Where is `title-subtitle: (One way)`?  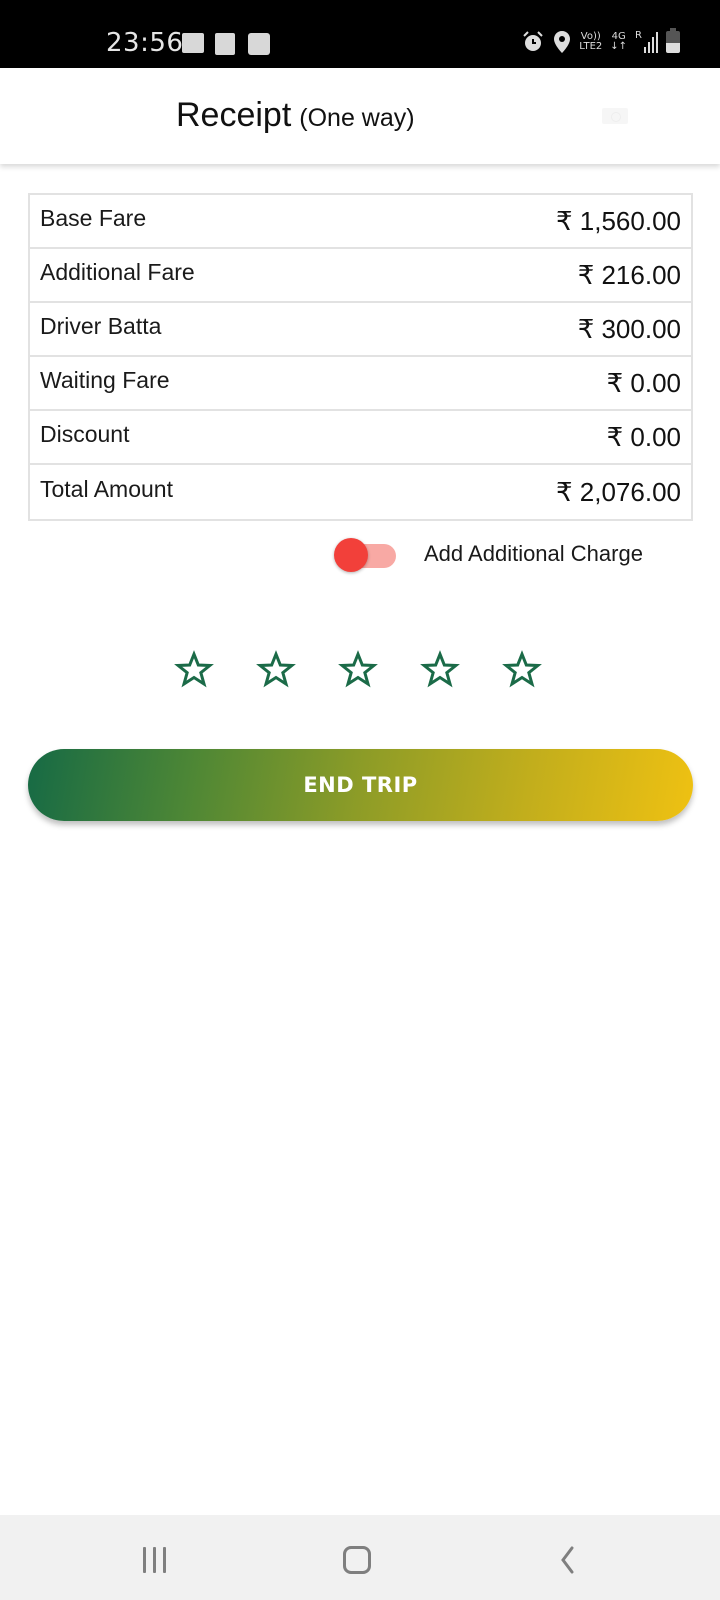
title-subtitle: (One way) is located at coordinates (357, 118).